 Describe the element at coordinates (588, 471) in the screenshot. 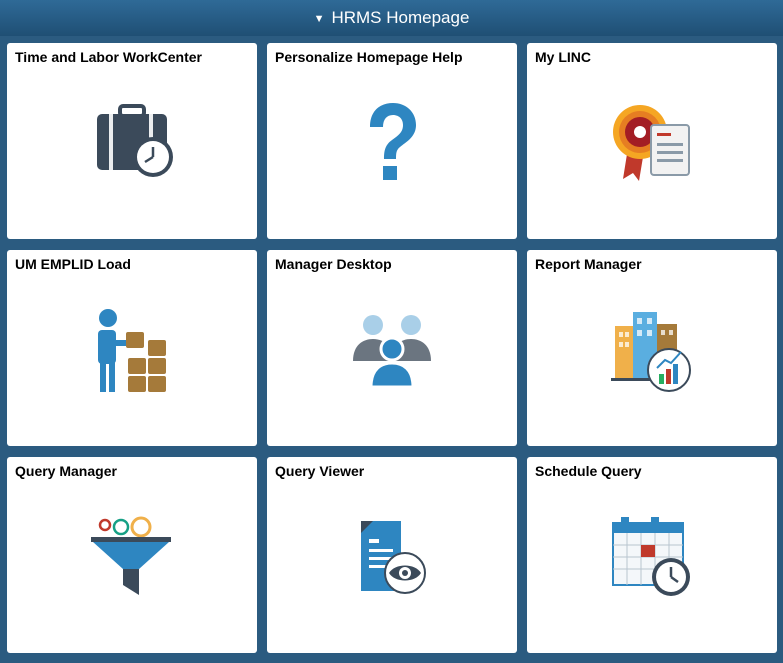

I see `tile-title: Schedule Query` at that location.